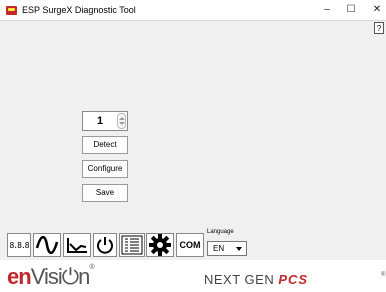 This screenshot has width=386, height=292. I want to click on configure-button: Configure, so click(105, 169).